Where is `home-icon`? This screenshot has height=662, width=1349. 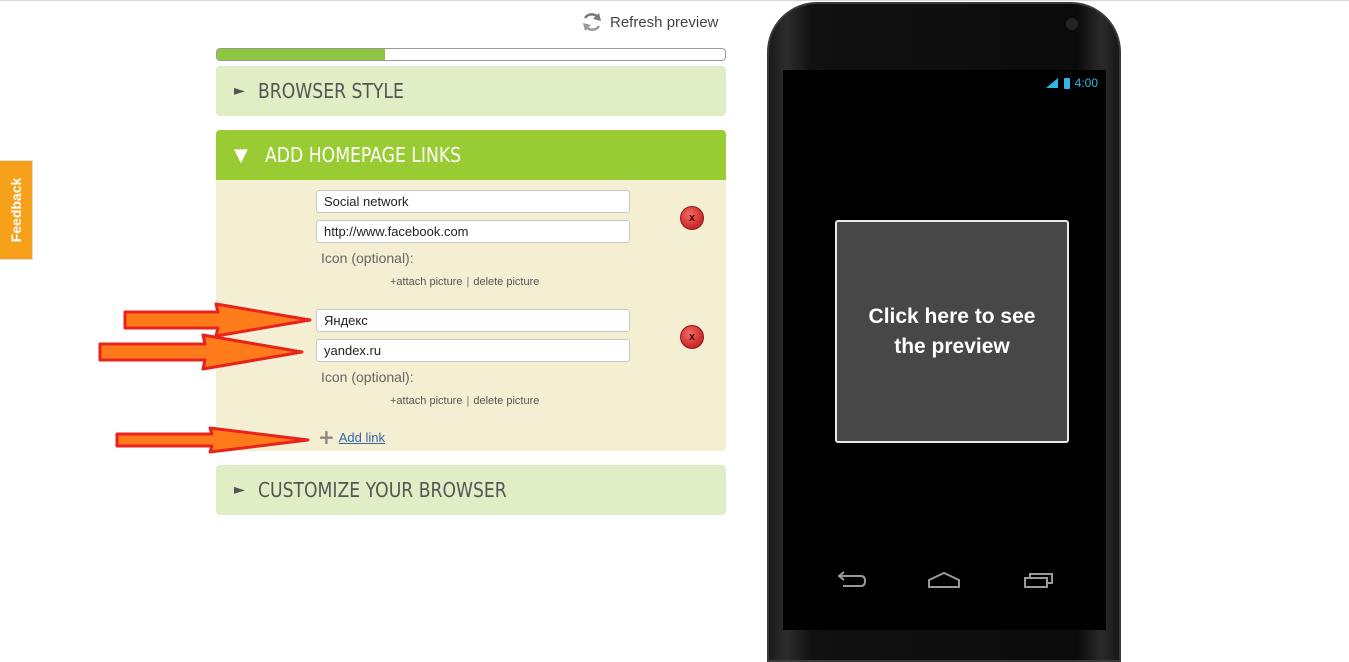
home-icon is located at coordinates (944, 580).